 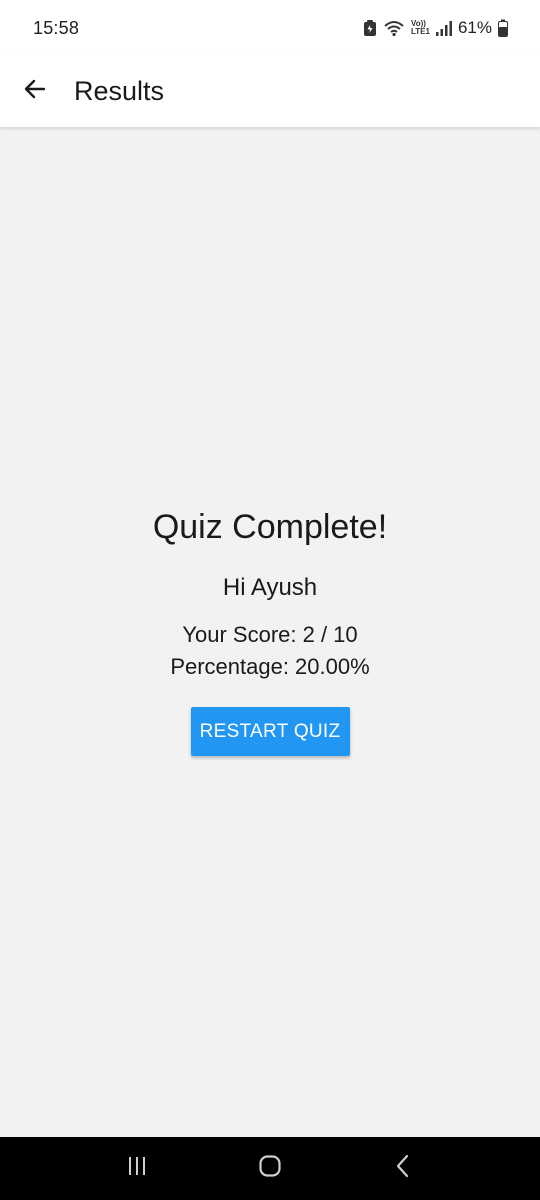 I want to click on recent-apps-button, so click(x=137, y=1169).